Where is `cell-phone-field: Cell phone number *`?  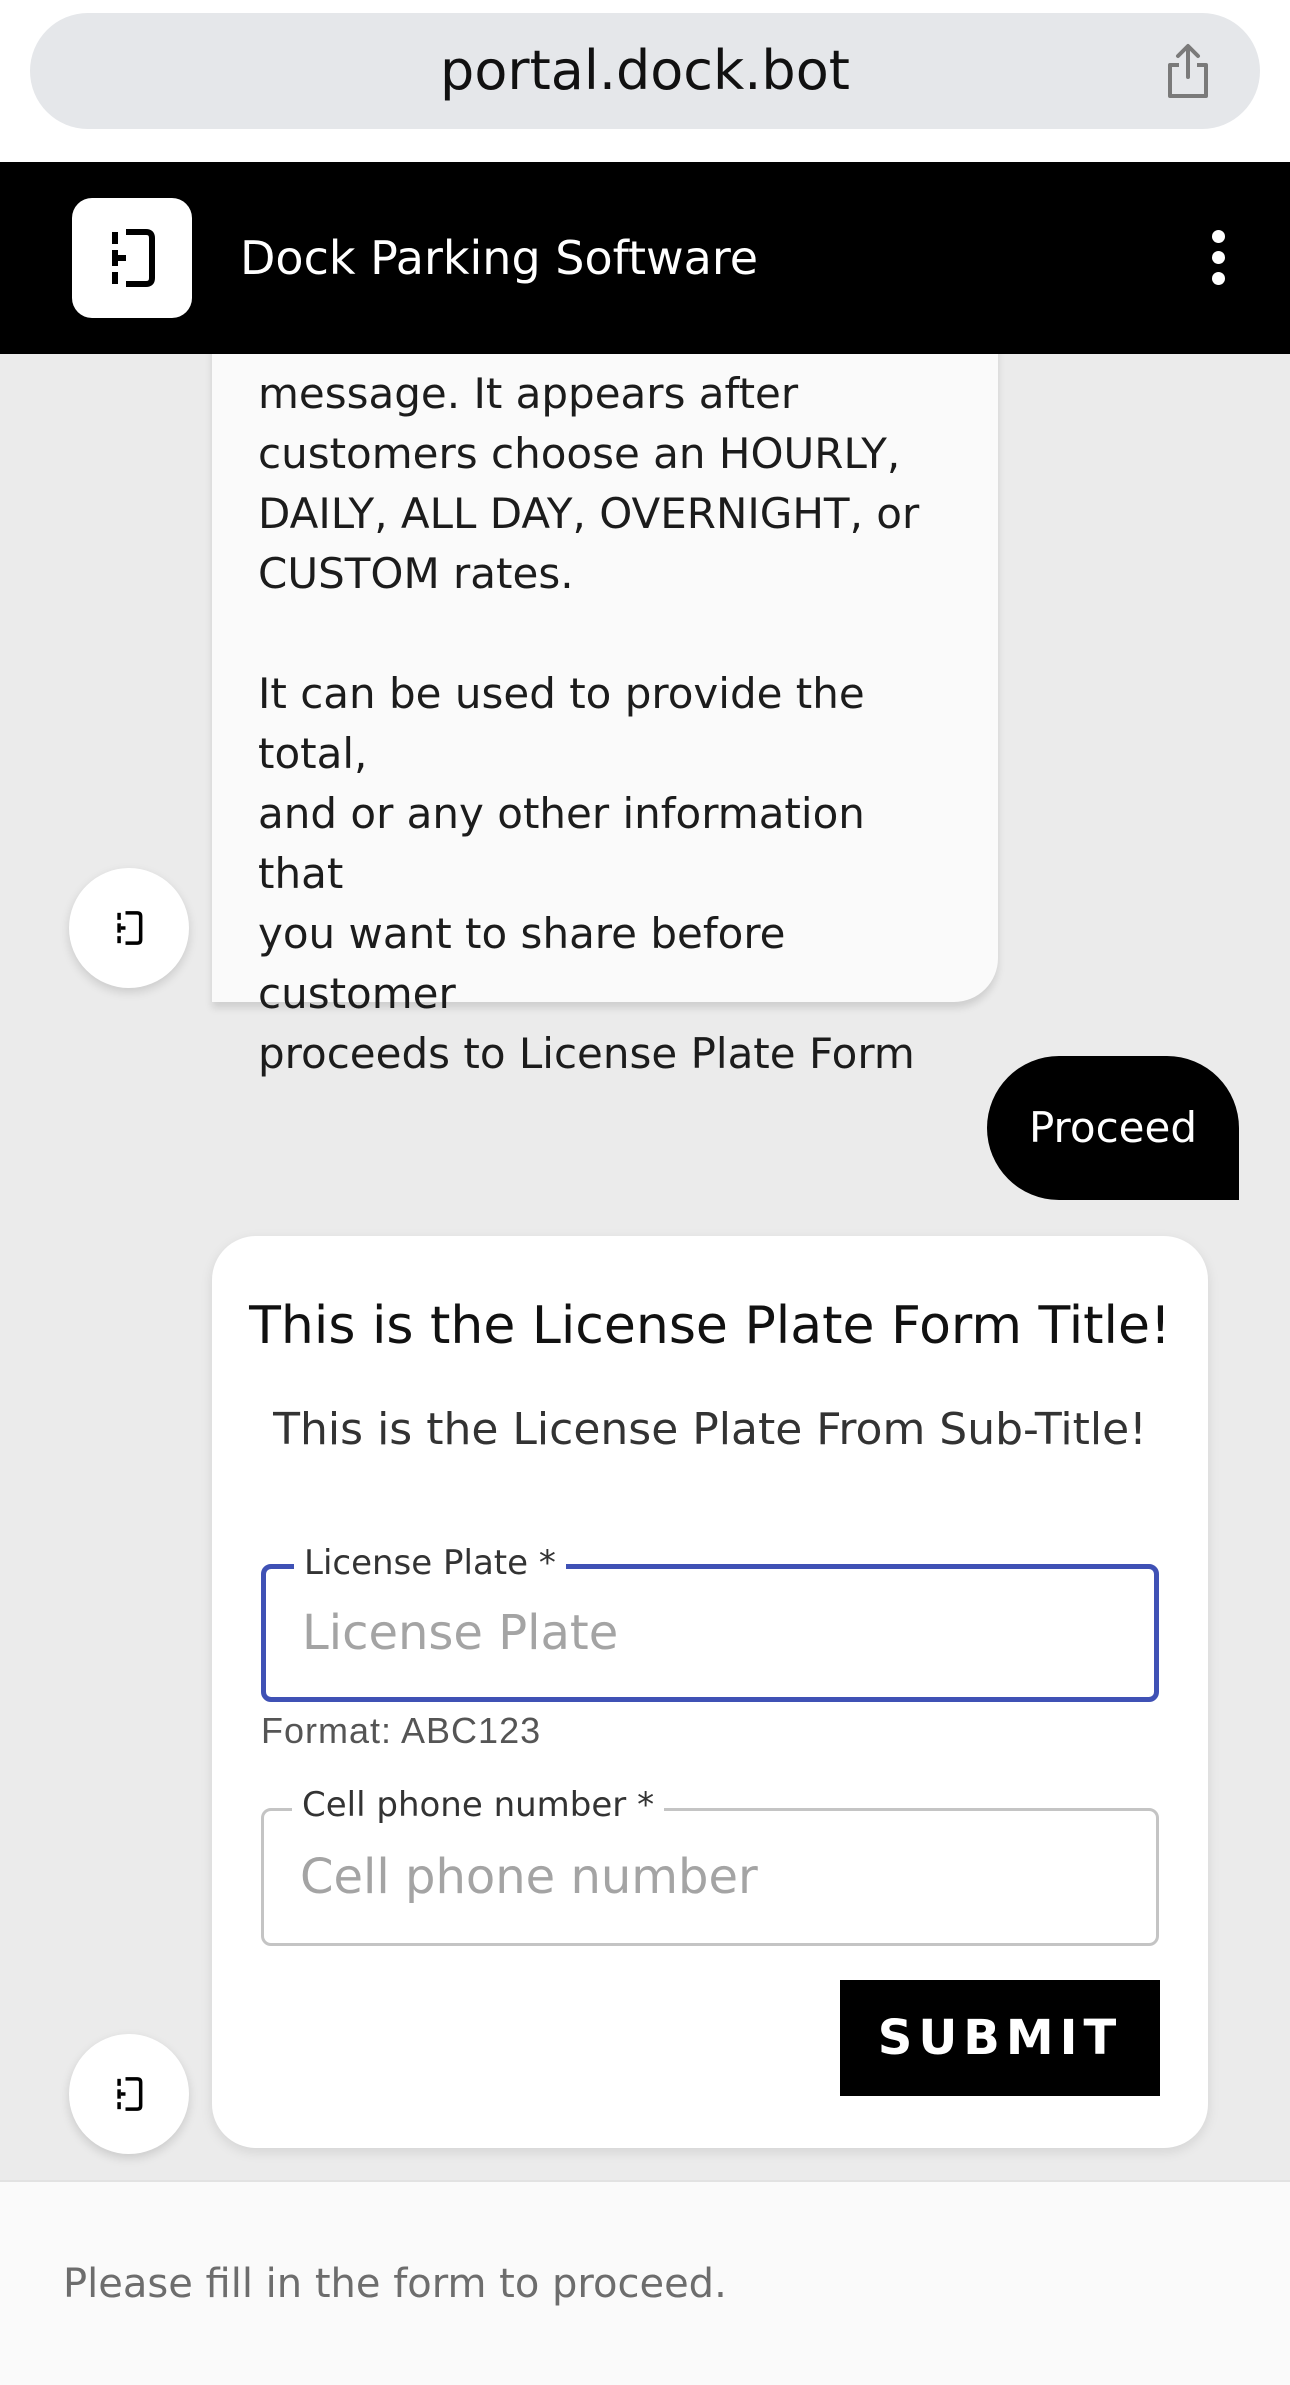 cell-phone-field: Cell phone number * is located at coordinates (710, 1863).